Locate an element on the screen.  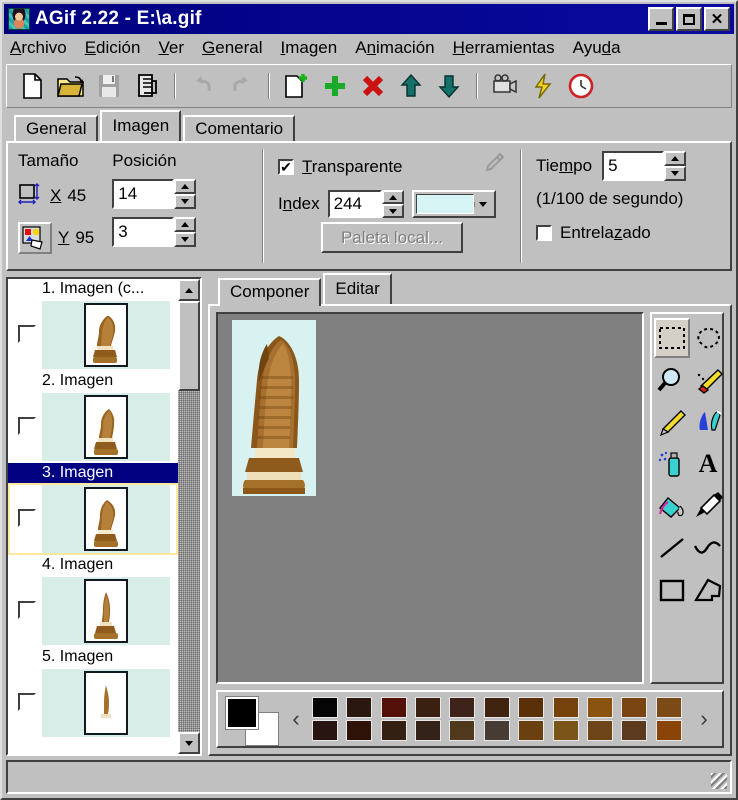
list-item: 5. Imagen is located at coordinates (93, 693).